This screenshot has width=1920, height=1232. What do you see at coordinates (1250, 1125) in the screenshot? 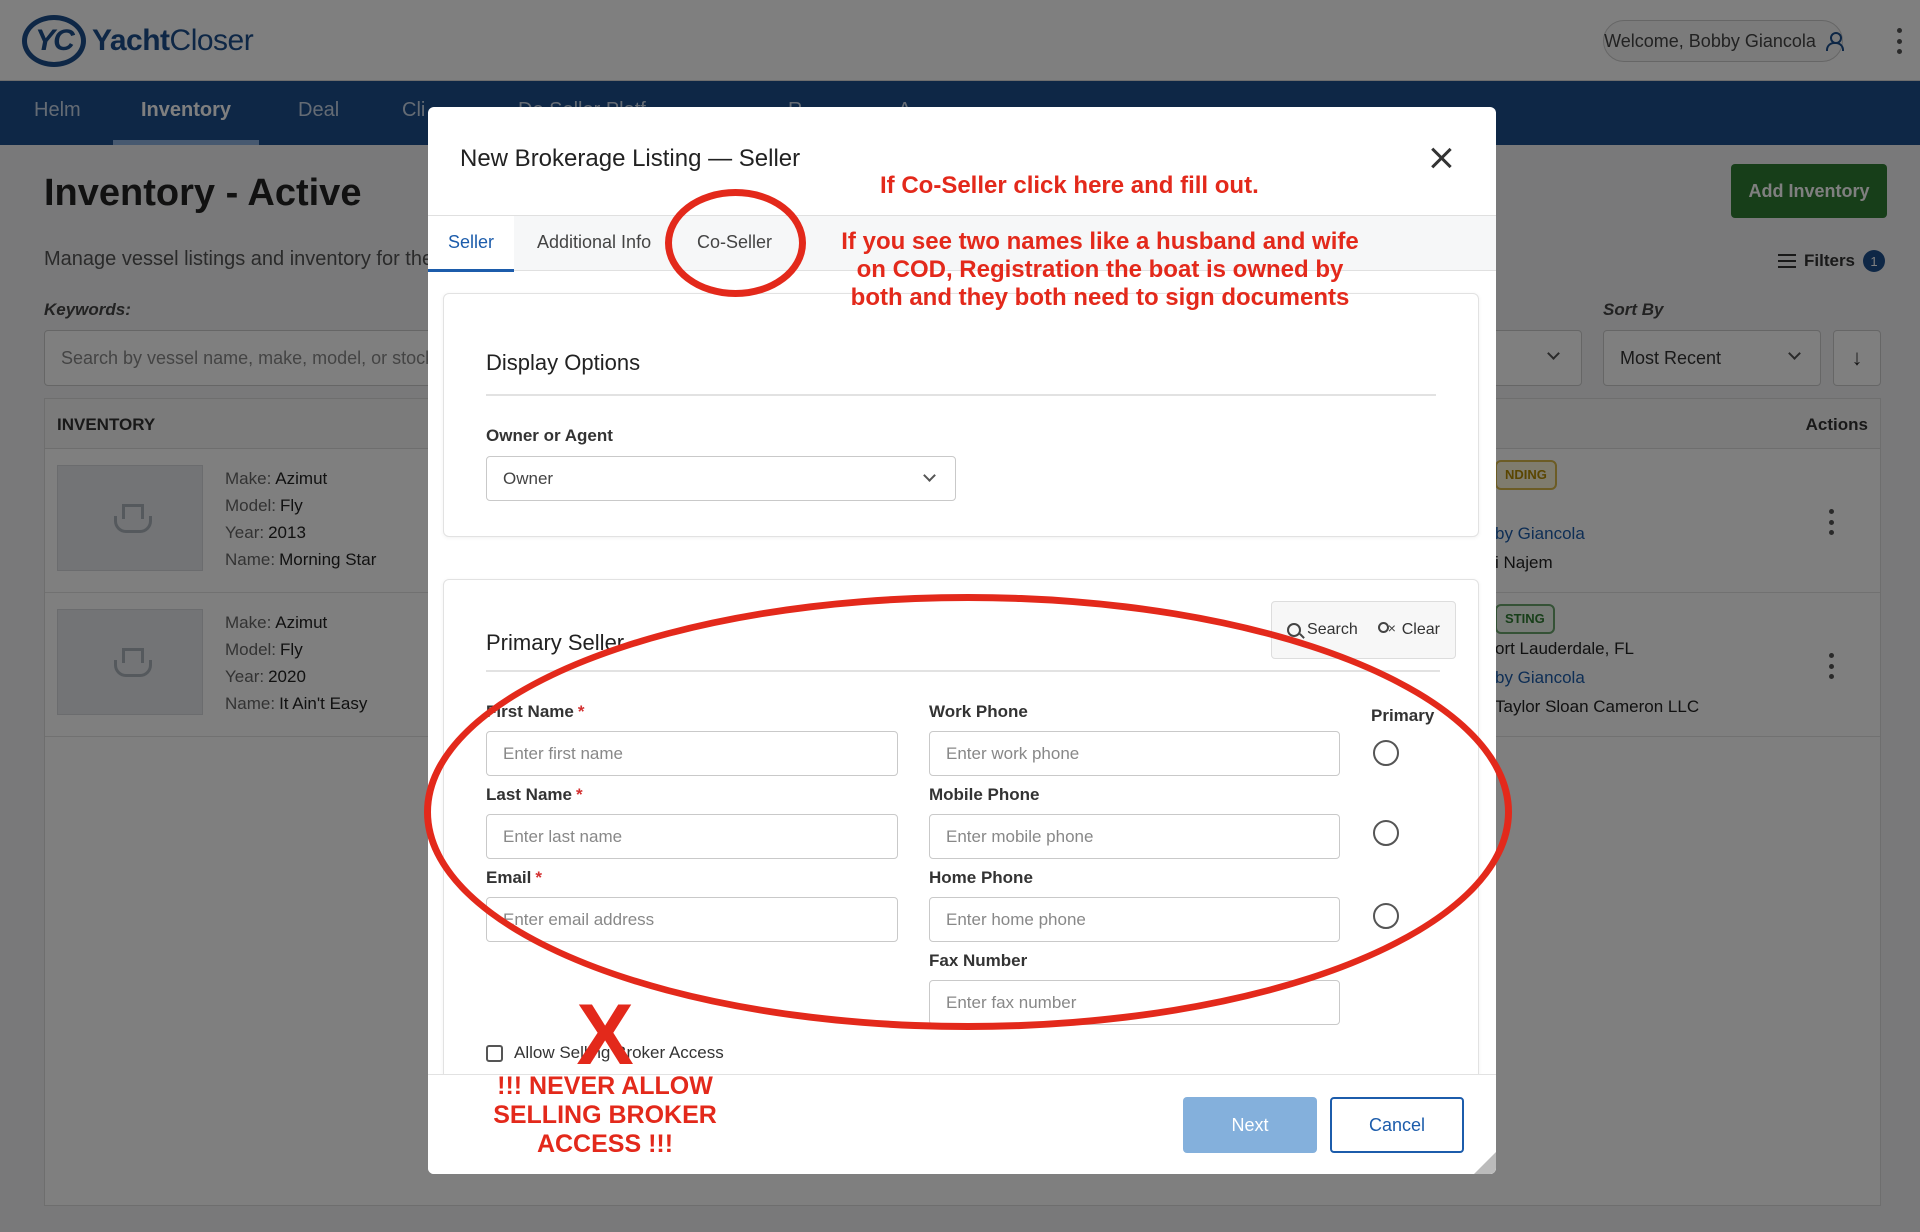
I see `next-button: Next` at bounding box center [1250, 1125].